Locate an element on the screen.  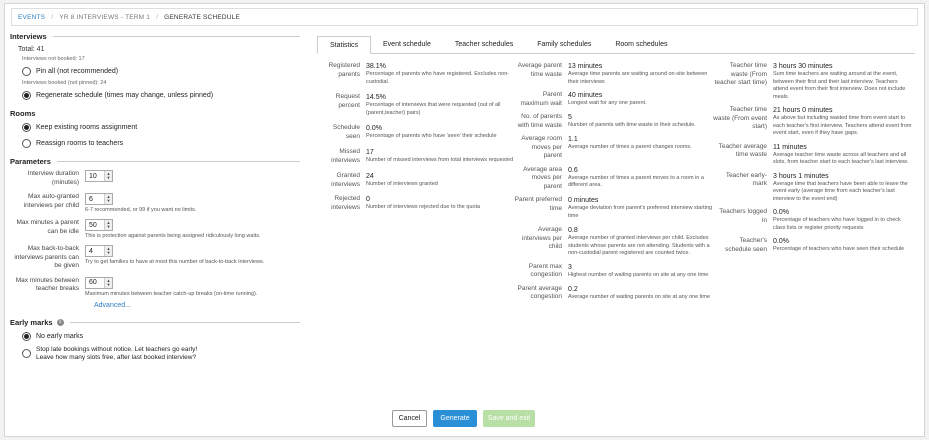
cancel-button: Cancel is located at coordinates (409, 418).